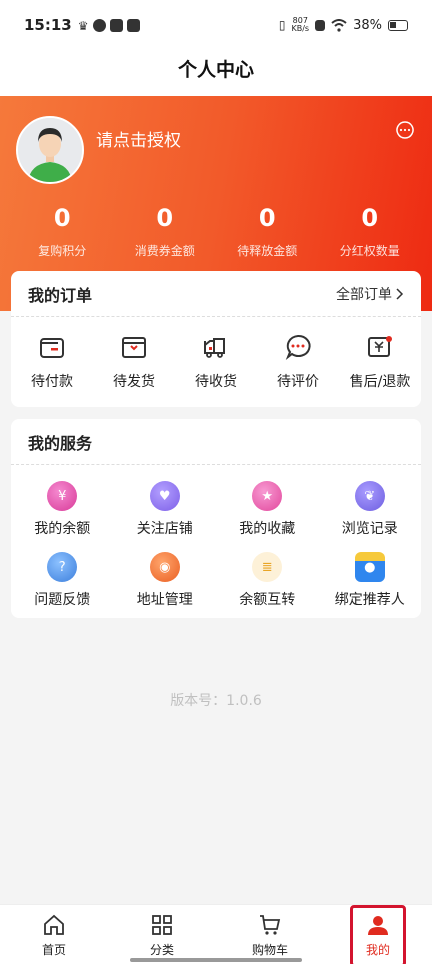 This screenshot has height=964, width=432. What do you see at coordinates (83, 25) in the screenshot?
I see `crown-icon: ♛` at bounding box center [83, 25].